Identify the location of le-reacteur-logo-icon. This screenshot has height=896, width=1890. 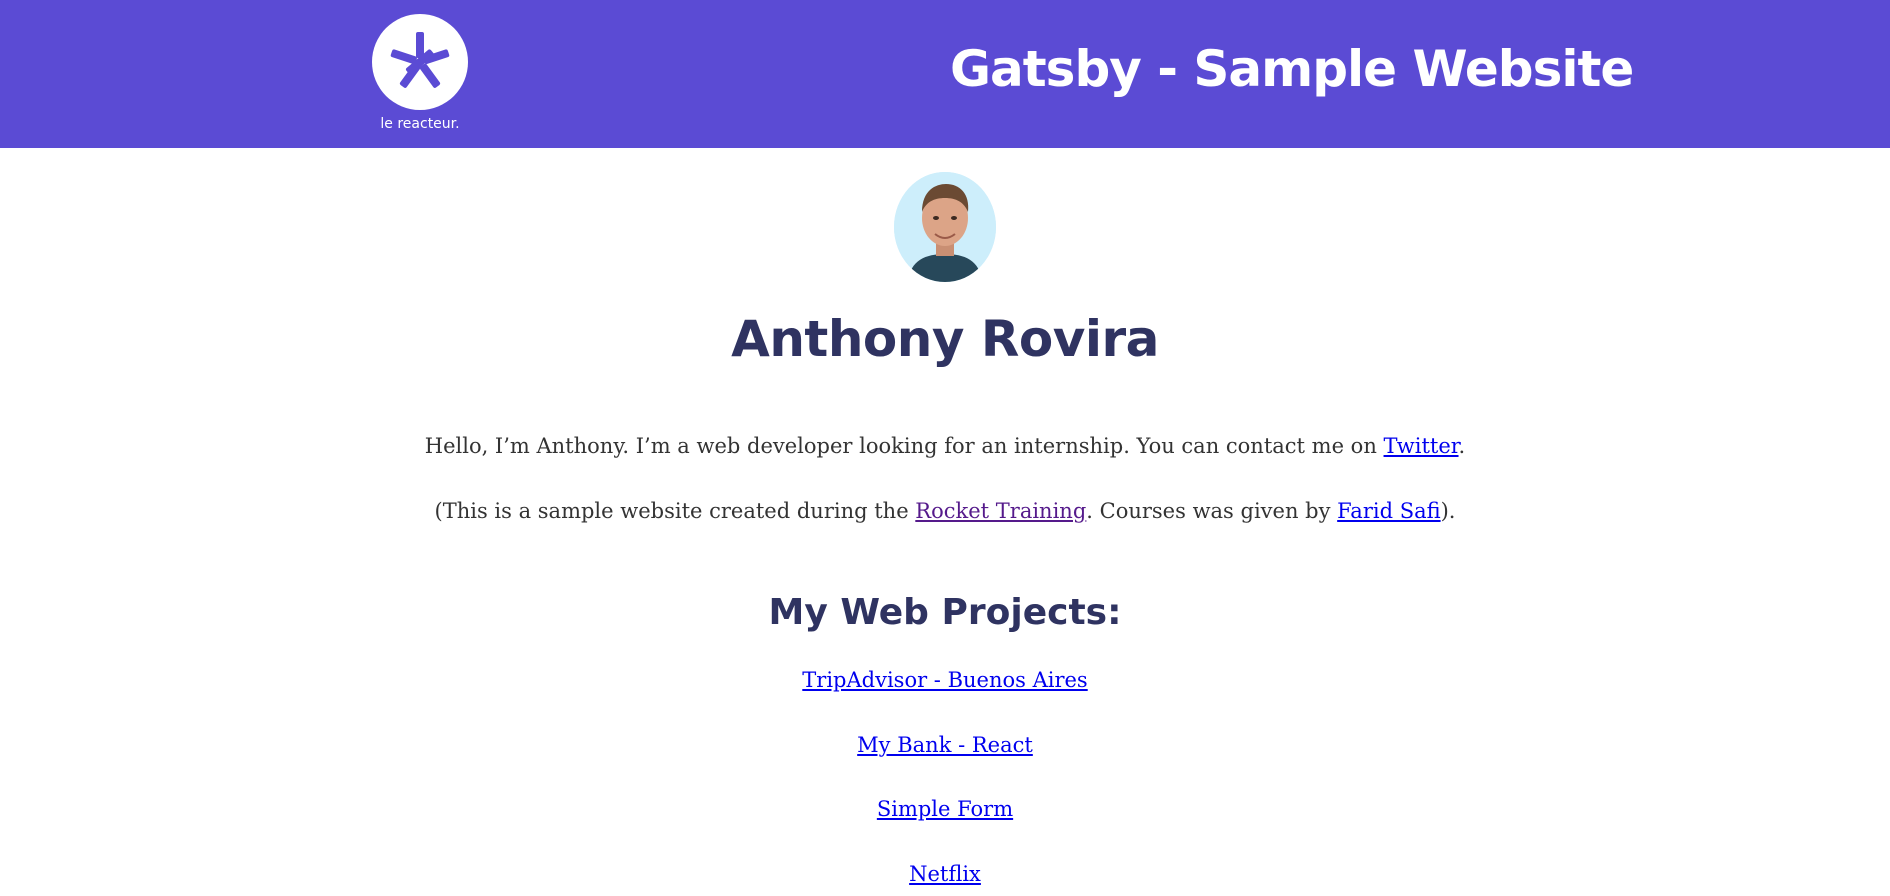
(420, 62).